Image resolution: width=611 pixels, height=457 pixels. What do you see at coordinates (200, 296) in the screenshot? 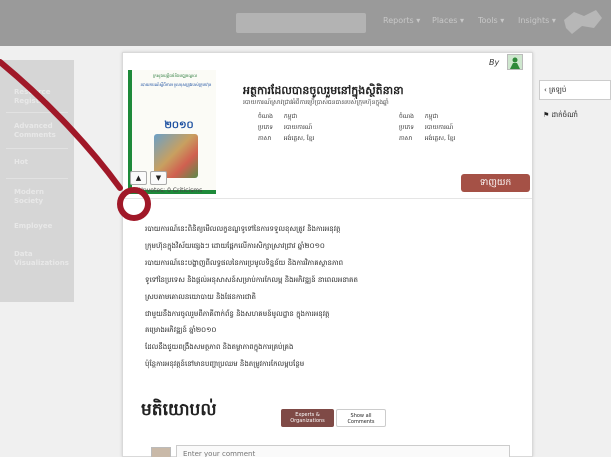
I see `description-line: ស្របតាមគោលនយោបាយ និងផែនការជាតិ` at bounding box center [200, 296].